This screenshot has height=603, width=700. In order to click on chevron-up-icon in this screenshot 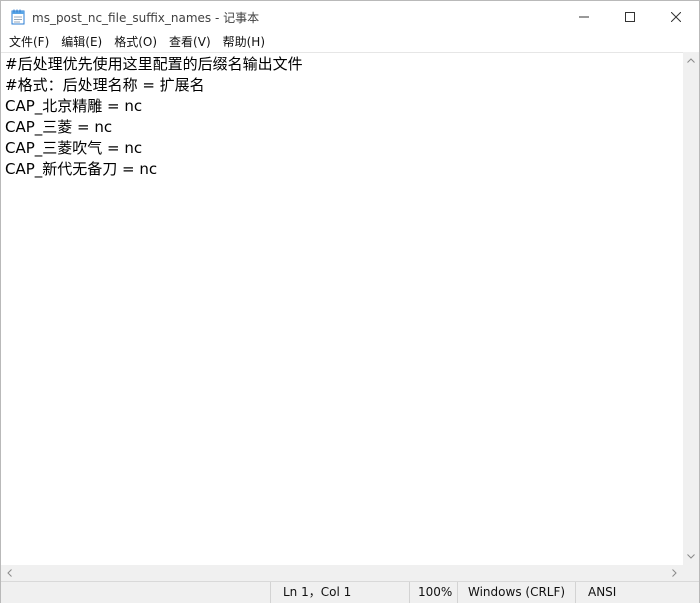, I will do `click(691, 60)`.